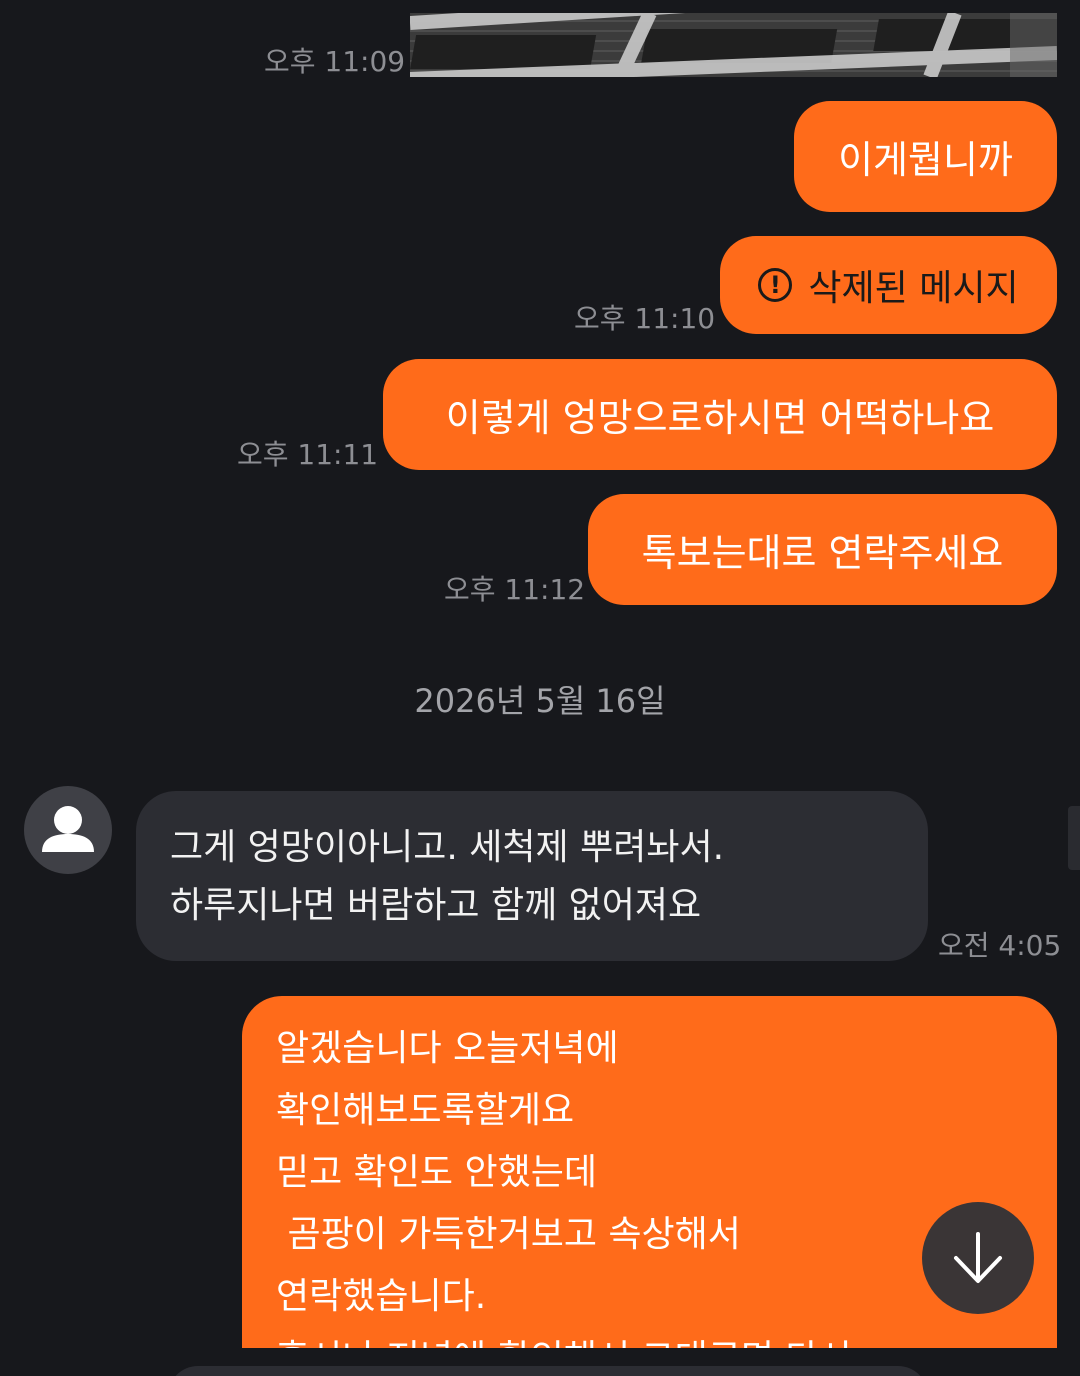 Image resolution: width=1080 pixels, height=1376 pixels. I want to click on arrow-down-icon, so click(978, 1257).